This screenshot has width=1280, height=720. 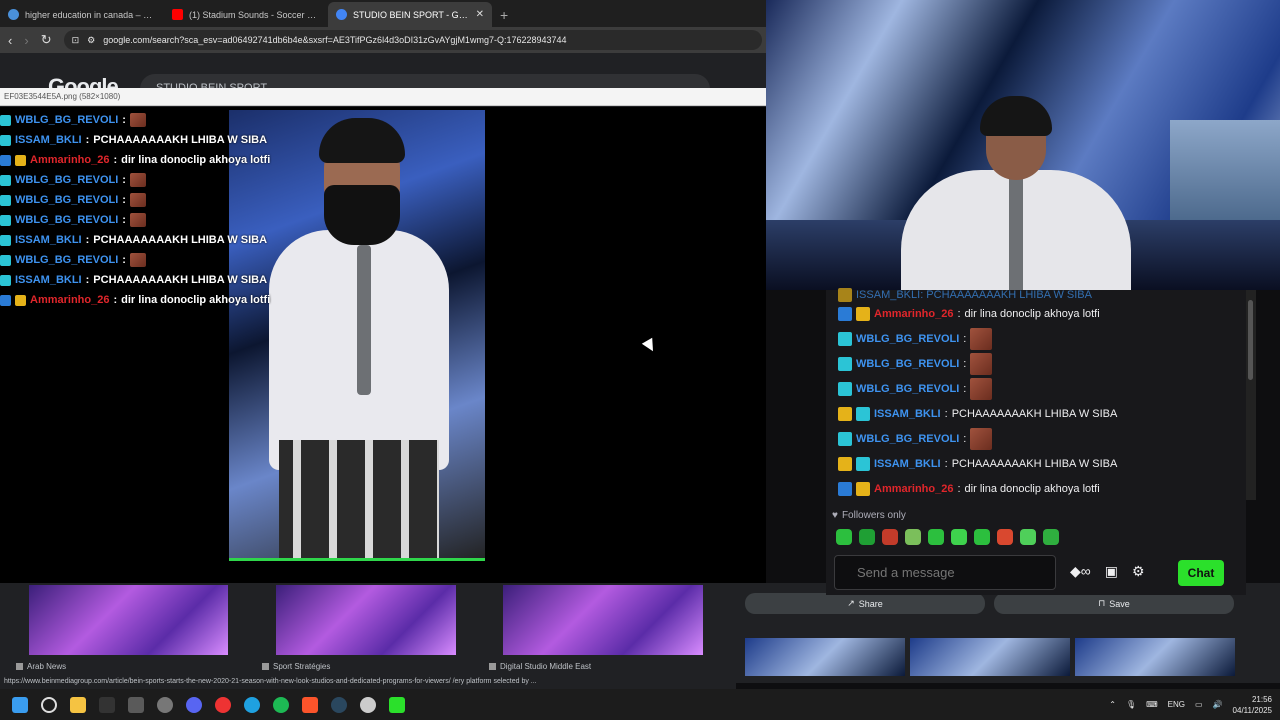 What do you see at coordinates (76, 40) in the screenshot?
I see `bookmark-icon: ⊡` at bounding box center [76, 40].